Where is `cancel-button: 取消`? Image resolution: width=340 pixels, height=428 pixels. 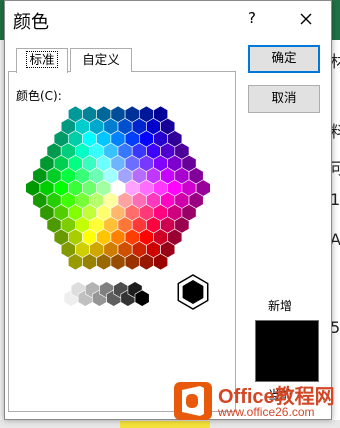
cancel-button: 取消 is located at coordinates (284, 99).